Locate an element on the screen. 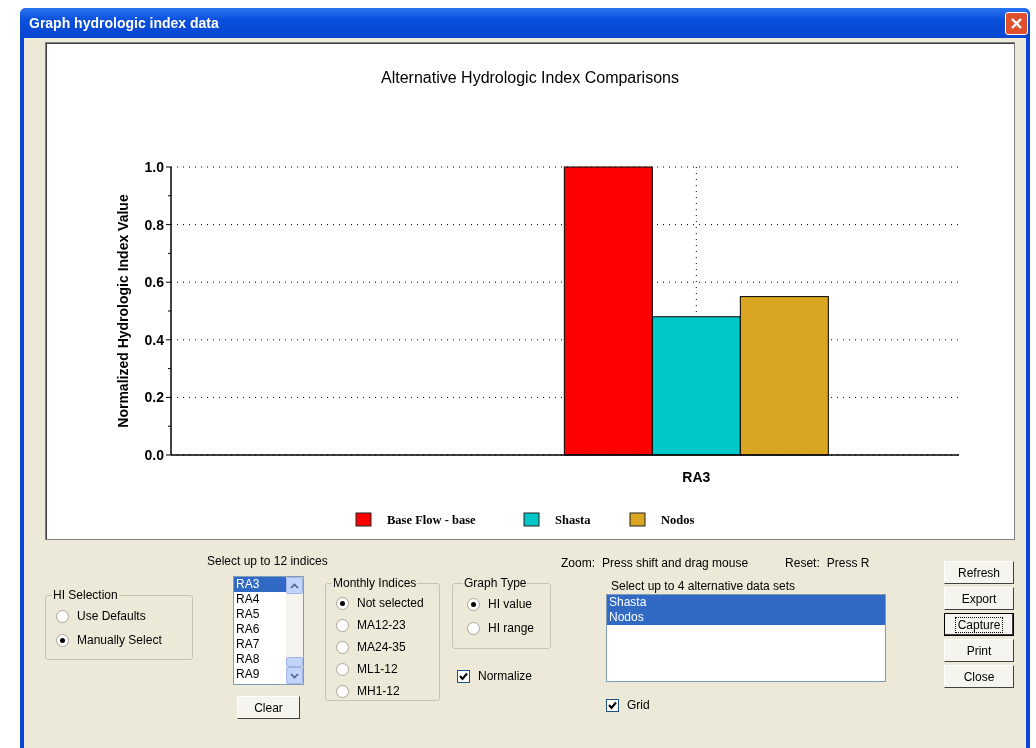  chevron-up-icon is located at coordinates (294, 585).